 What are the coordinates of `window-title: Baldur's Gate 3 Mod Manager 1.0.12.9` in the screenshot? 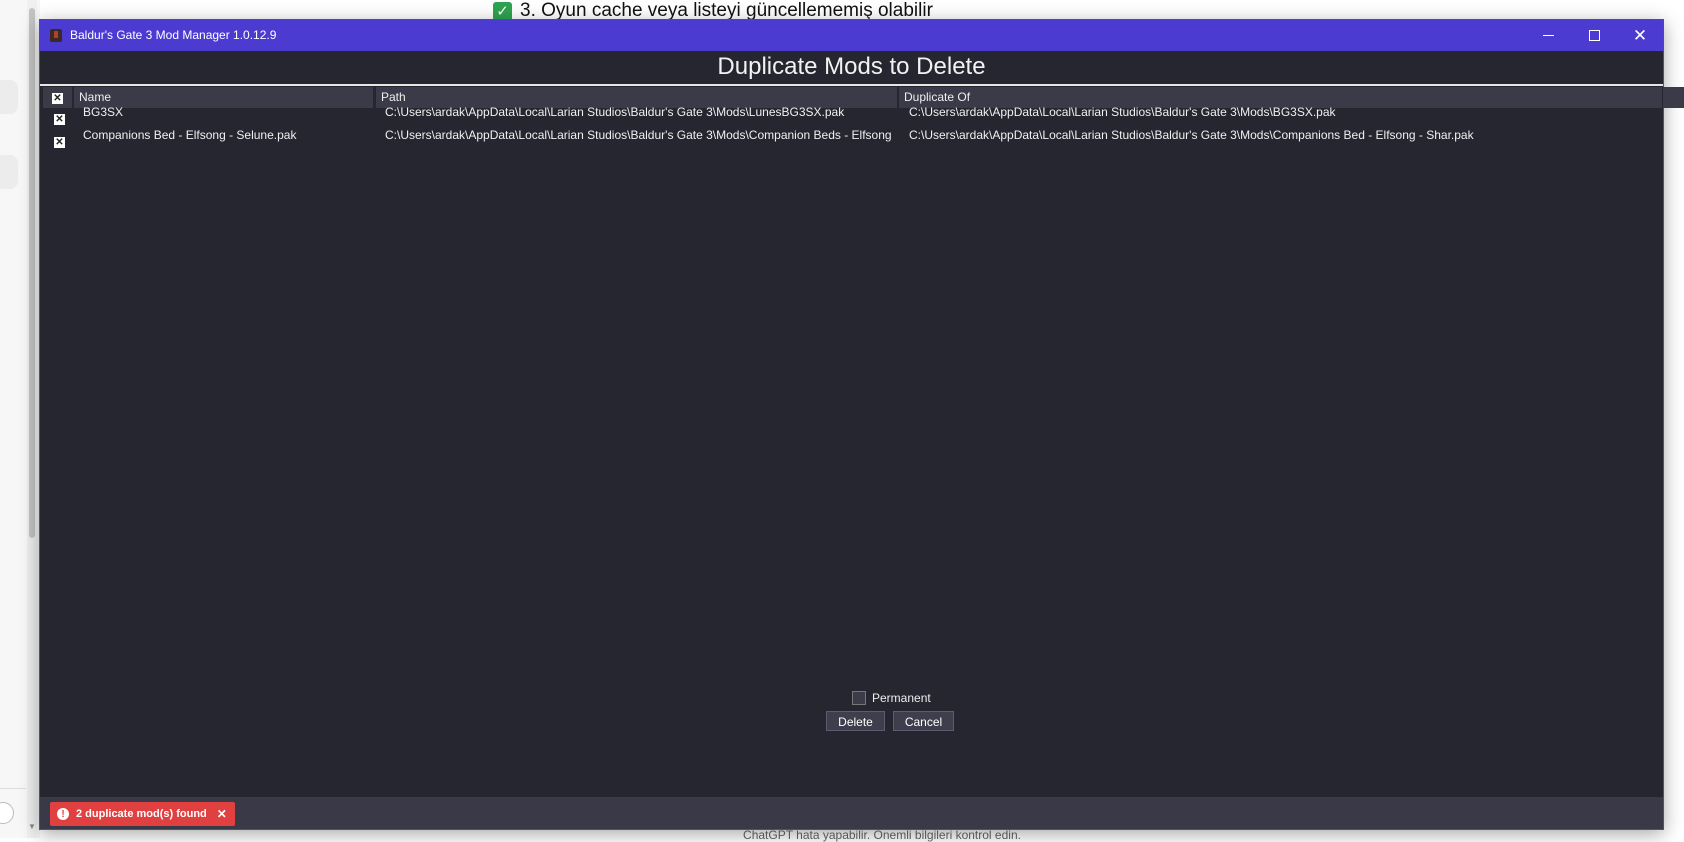 It's located at (173, 35).